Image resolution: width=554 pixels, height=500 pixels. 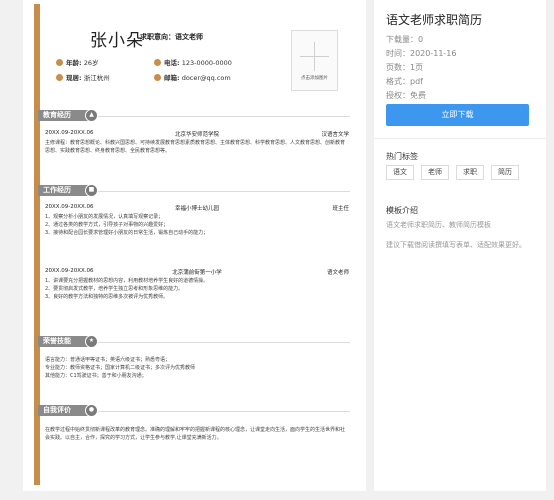 I want to click on section-work-header: 工作经历 ■, so click(x=71, y=190).